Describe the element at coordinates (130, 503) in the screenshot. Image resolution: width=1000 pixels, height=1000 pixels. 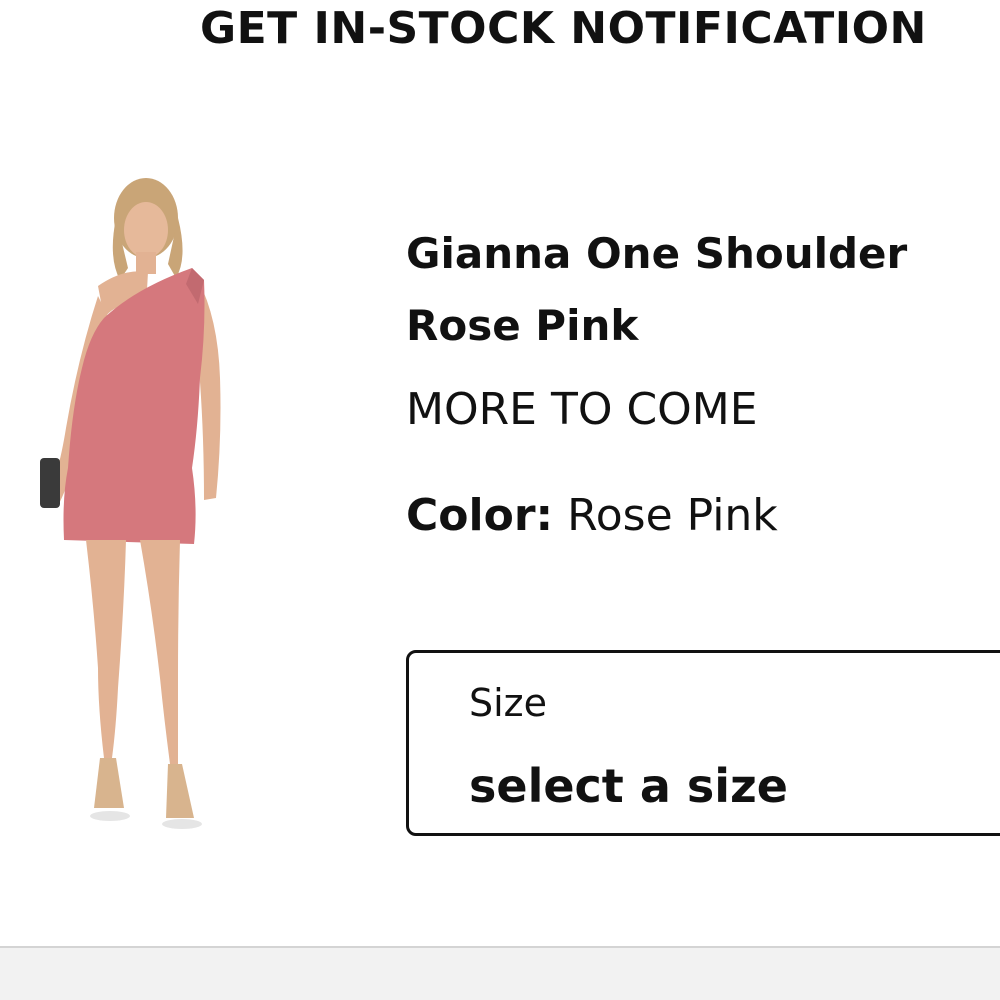
I see `product-image` at that location.